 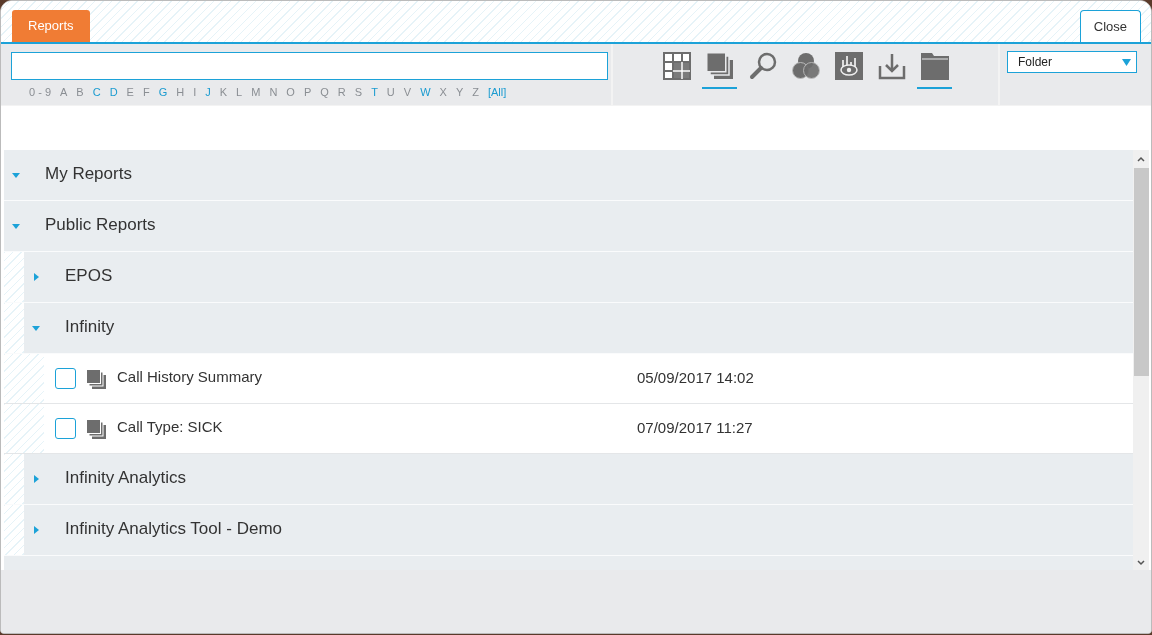 I want to click on scrollbar, so click(x=1141, y=360).